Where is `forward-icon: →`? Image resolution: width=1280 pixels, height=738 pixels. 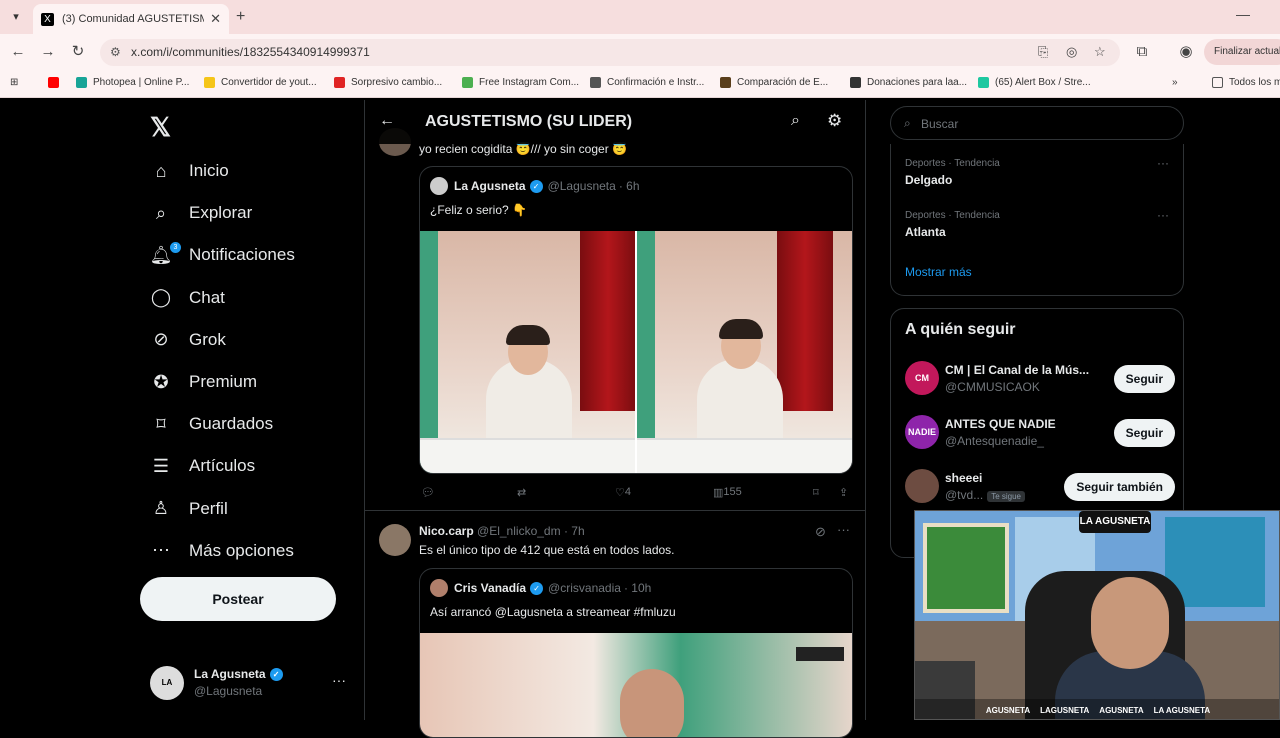 forward-icon: → is located at coordinates (48, 52).